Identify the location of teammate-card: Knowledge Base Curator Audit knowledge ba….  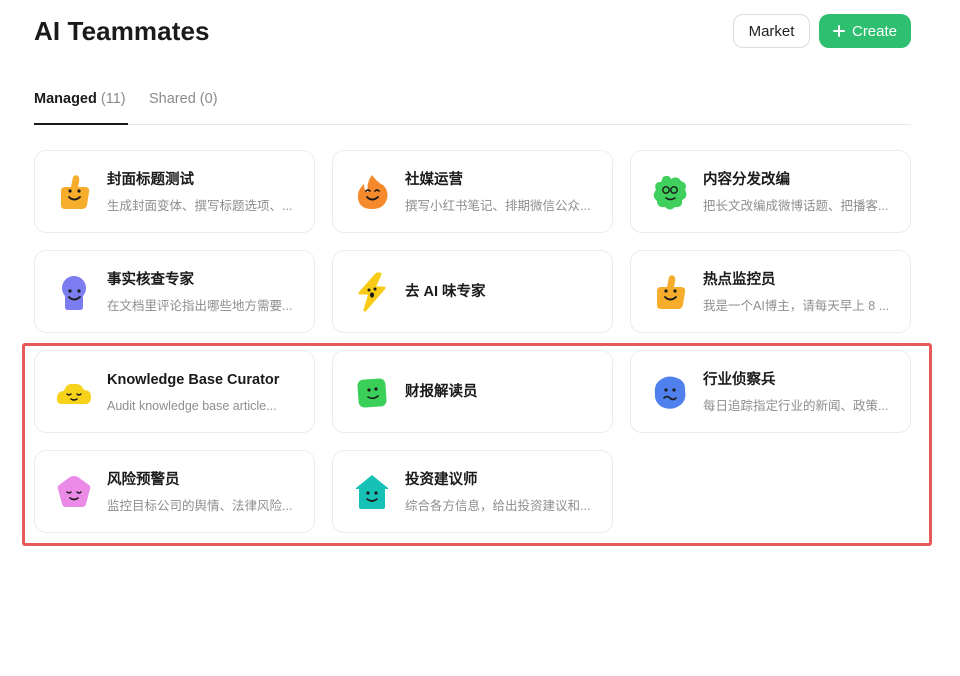
(174, 391).